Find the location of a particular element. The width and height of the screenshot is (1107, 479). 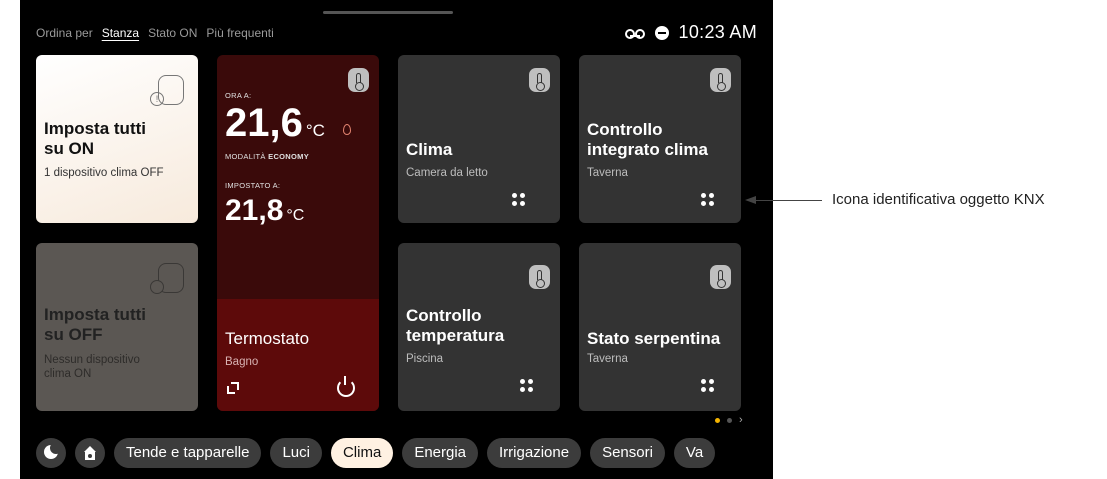

page-indicator: › is located at coordinates (729, 420).